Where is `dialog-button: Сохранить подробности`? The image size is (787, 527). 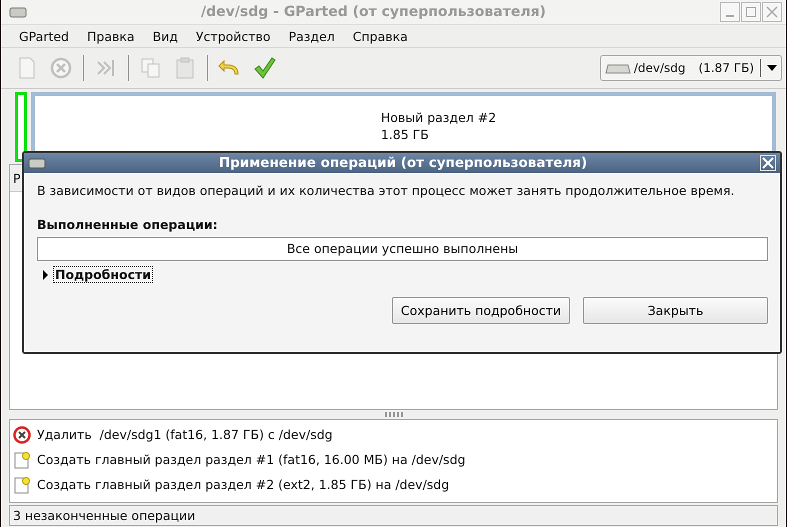 dialog-button: Сохранить подробности is located at coordinates (481, 310).